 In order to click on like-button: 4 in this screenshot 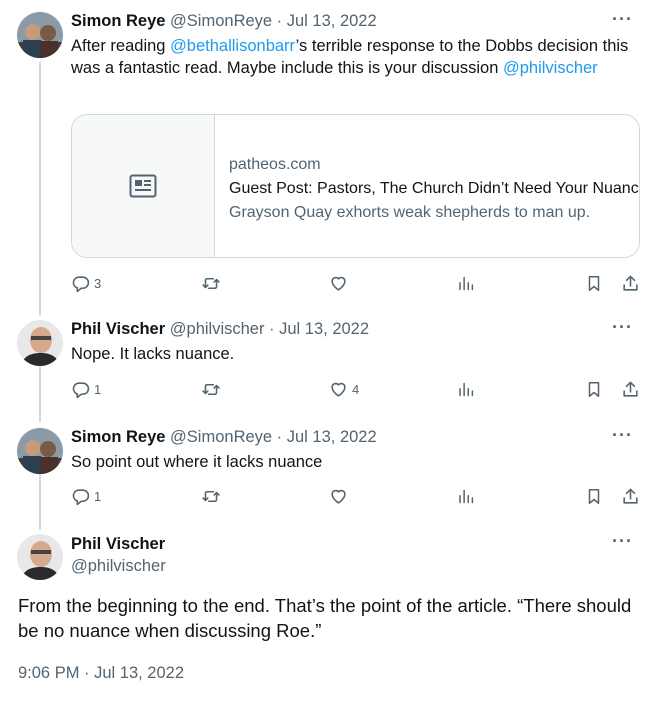, I will do `click(344, 389)`.